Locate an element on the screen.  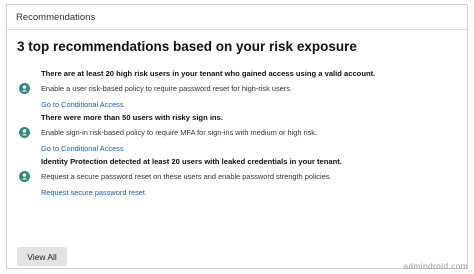
request-secure-password-reset-link: Request secure password reset is located at coordinates (93, 192).